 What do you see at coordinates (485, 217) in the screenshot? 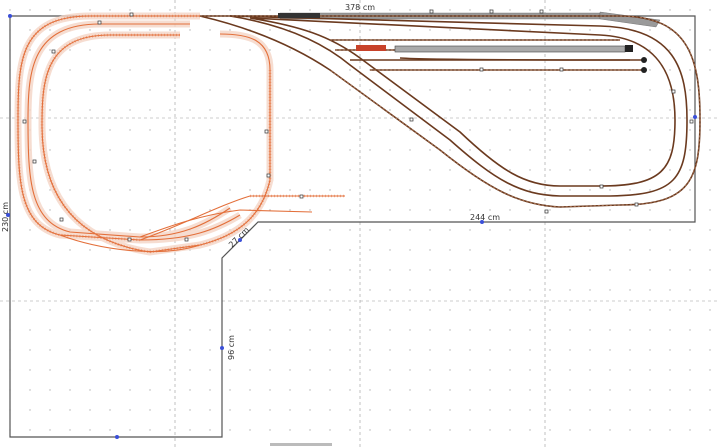
I see `dim-right-width: 244 cm` at bounding box center [485, 217].